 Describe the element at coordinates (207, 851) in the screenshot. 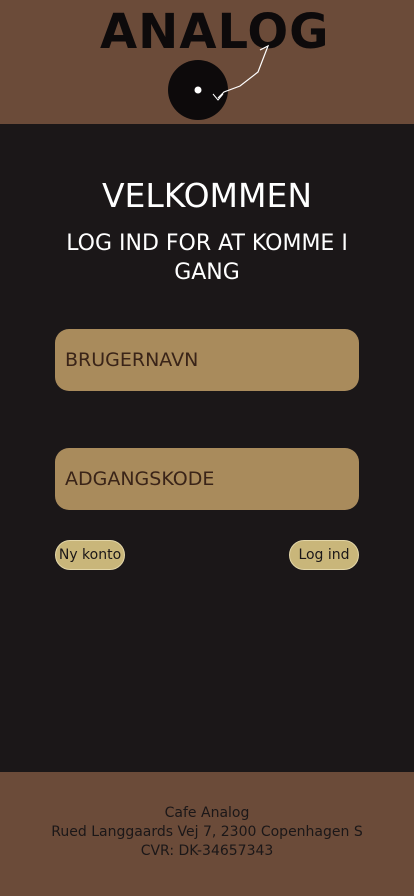

I see `footer-cvr: CVR: DK-34657343` at that location.